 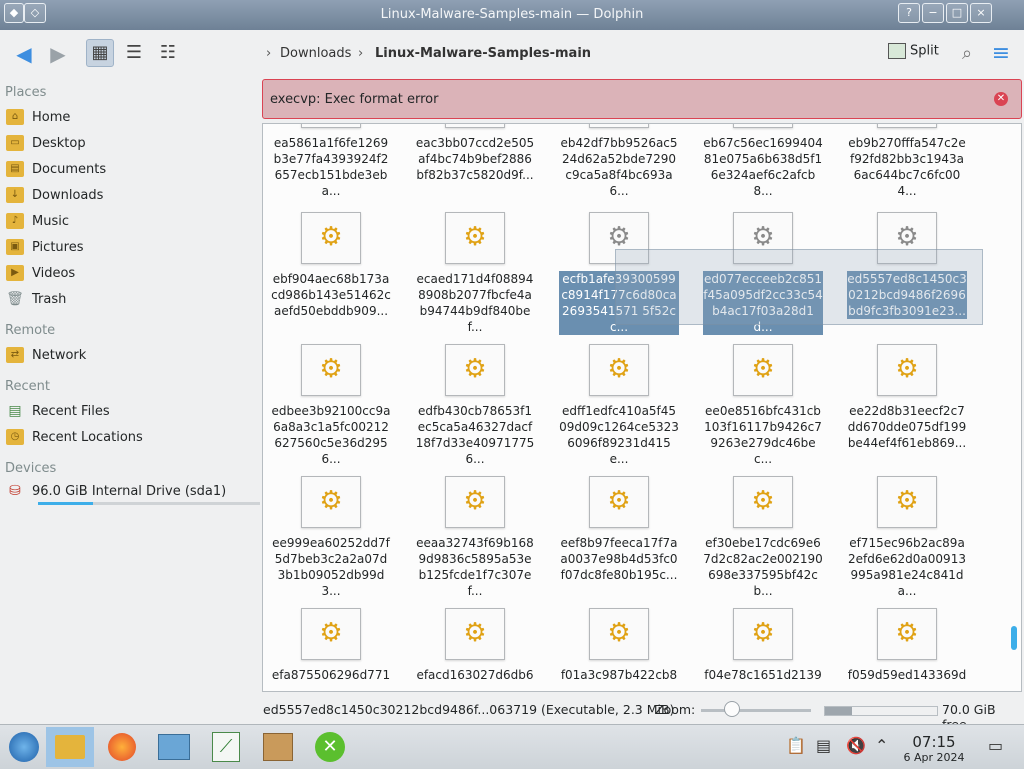 What do you see at coordinates (909, 13) in the screenshot?
I see `help-button: ?` at bounding box center [909, 13].